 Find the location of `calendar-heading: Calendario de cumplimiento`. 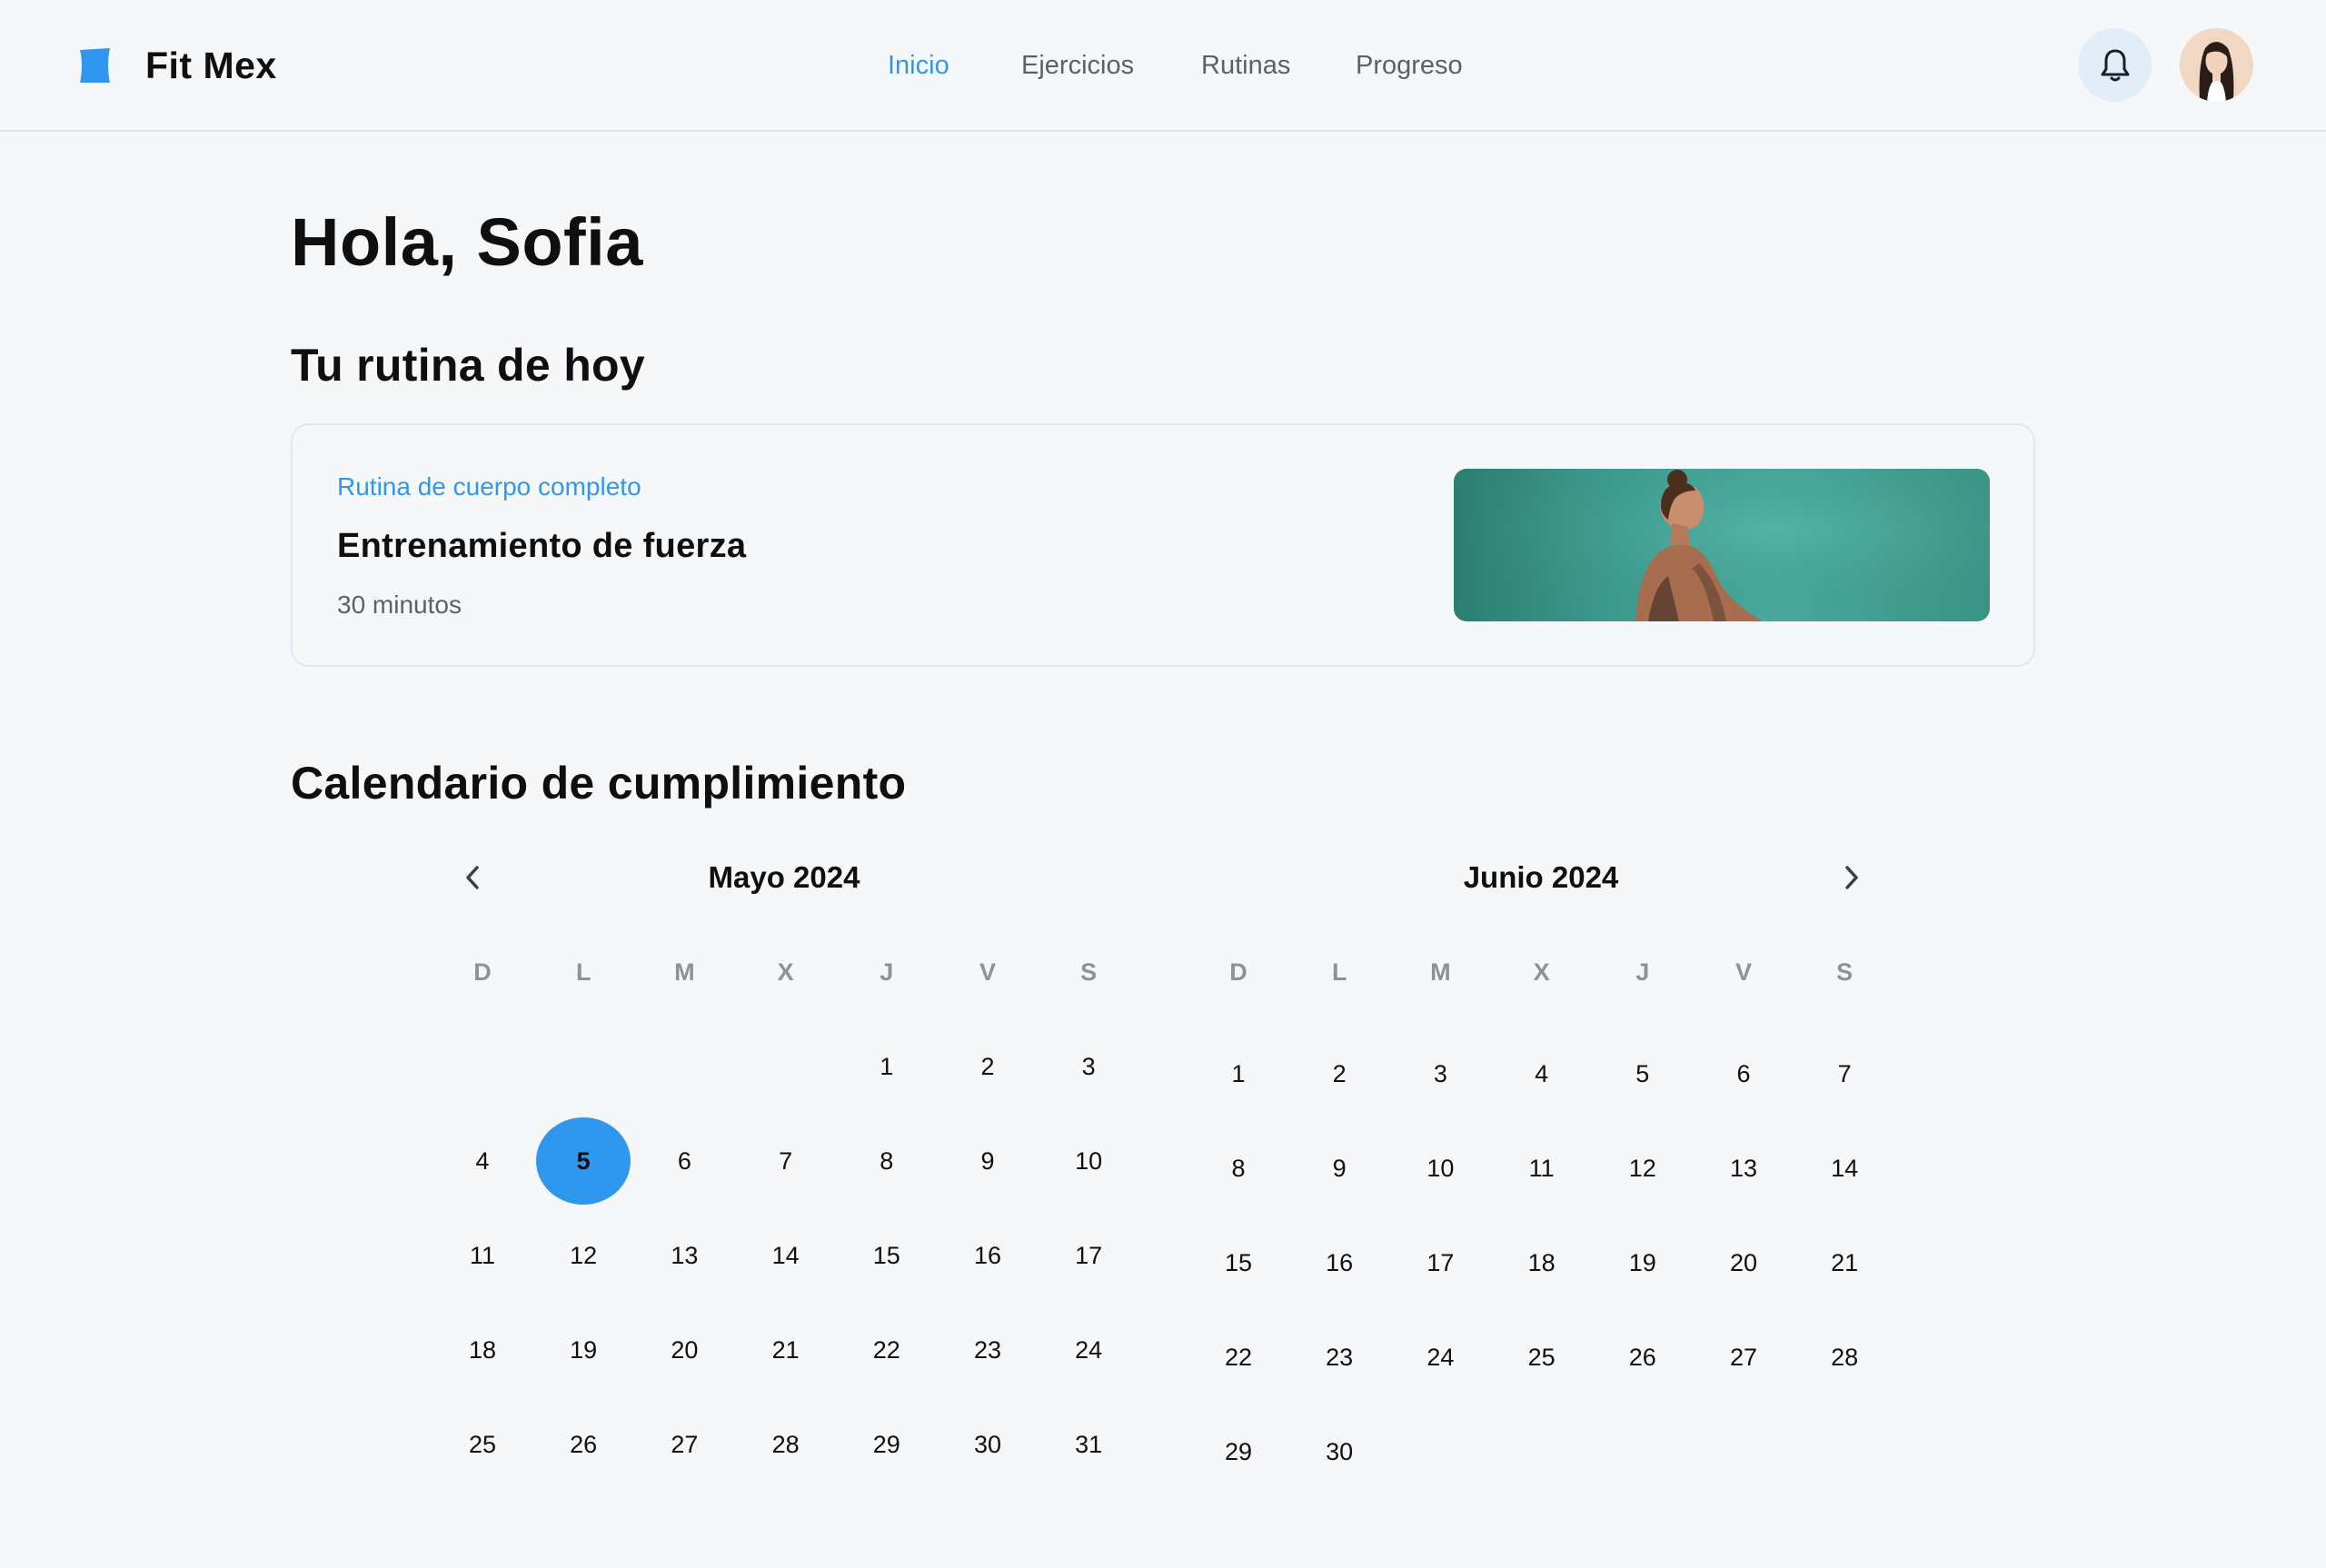

calendar-heading: Calendario de cumplimiento is located at coordinates (599, 783).